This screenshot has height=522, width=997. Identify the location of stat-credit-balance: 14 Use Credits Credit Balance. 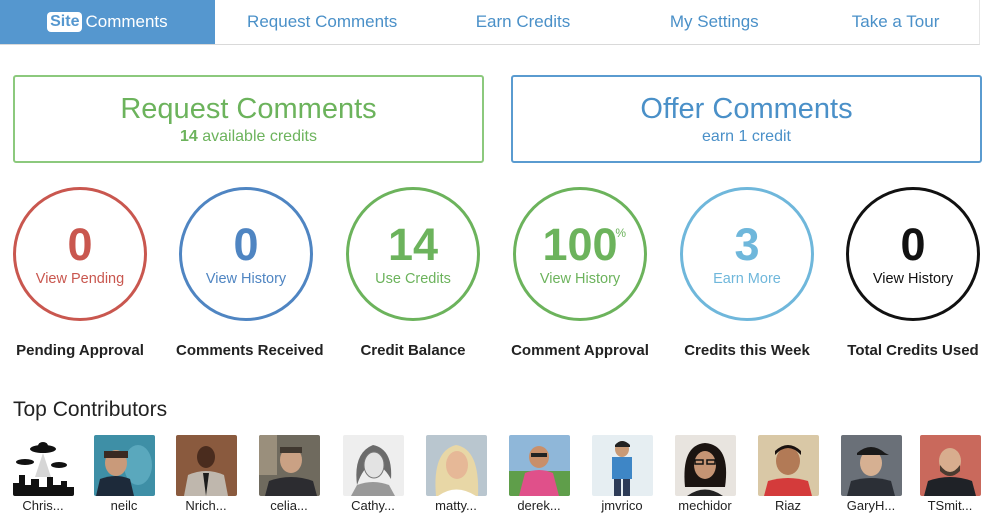
(413, 273).